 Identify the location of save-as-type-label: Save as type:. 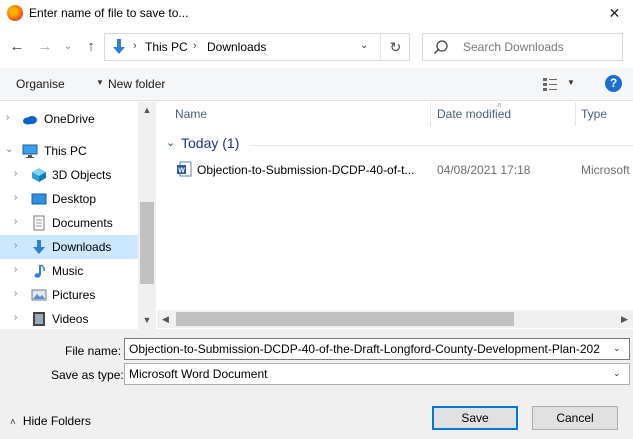
(87, 375).